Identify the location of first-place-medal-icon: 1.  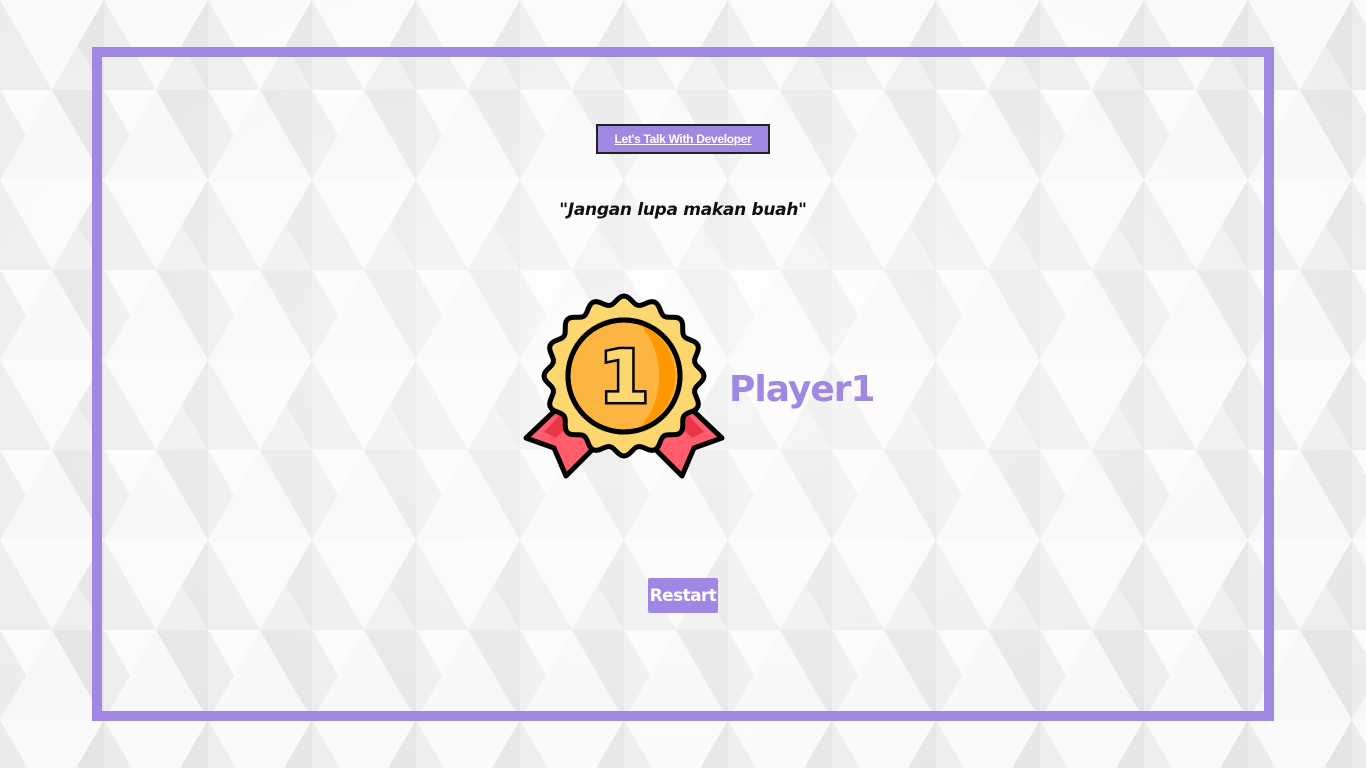
(624, 386).